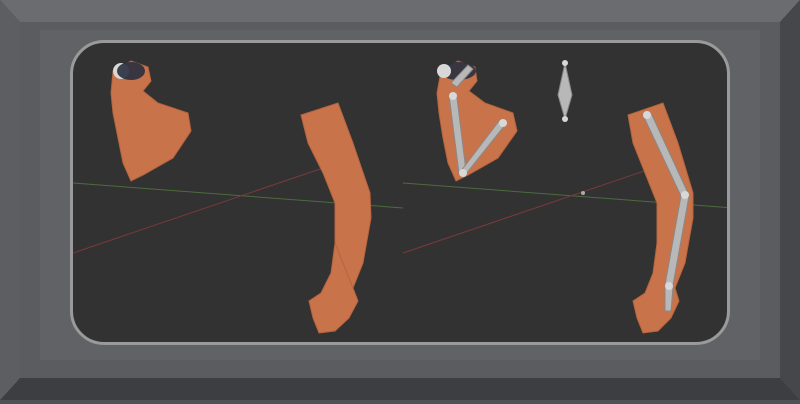 The image size is (800, 404). Describe the element at coordinates (528, 210) in the screenshot. I see `x-axis-line-right` at that location.